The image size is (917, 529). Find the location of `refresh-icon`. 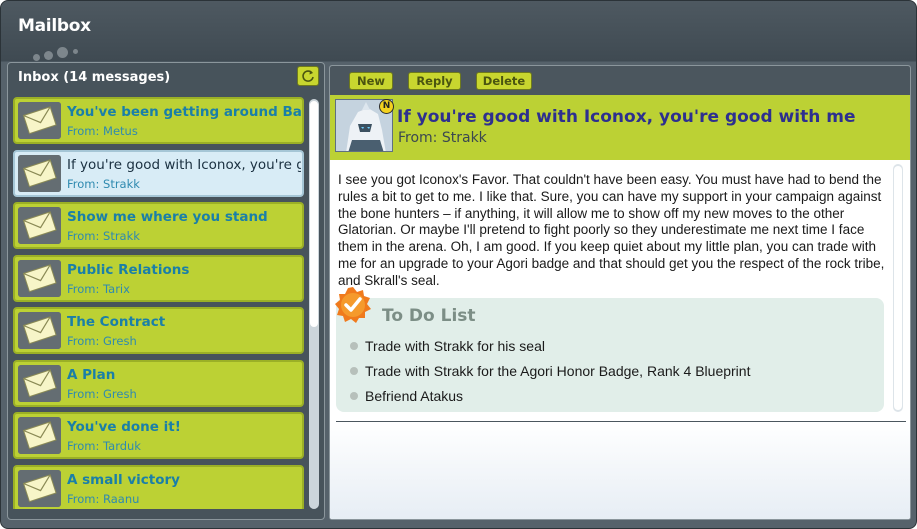

refresh-icon is located at coordinates (308, 76).